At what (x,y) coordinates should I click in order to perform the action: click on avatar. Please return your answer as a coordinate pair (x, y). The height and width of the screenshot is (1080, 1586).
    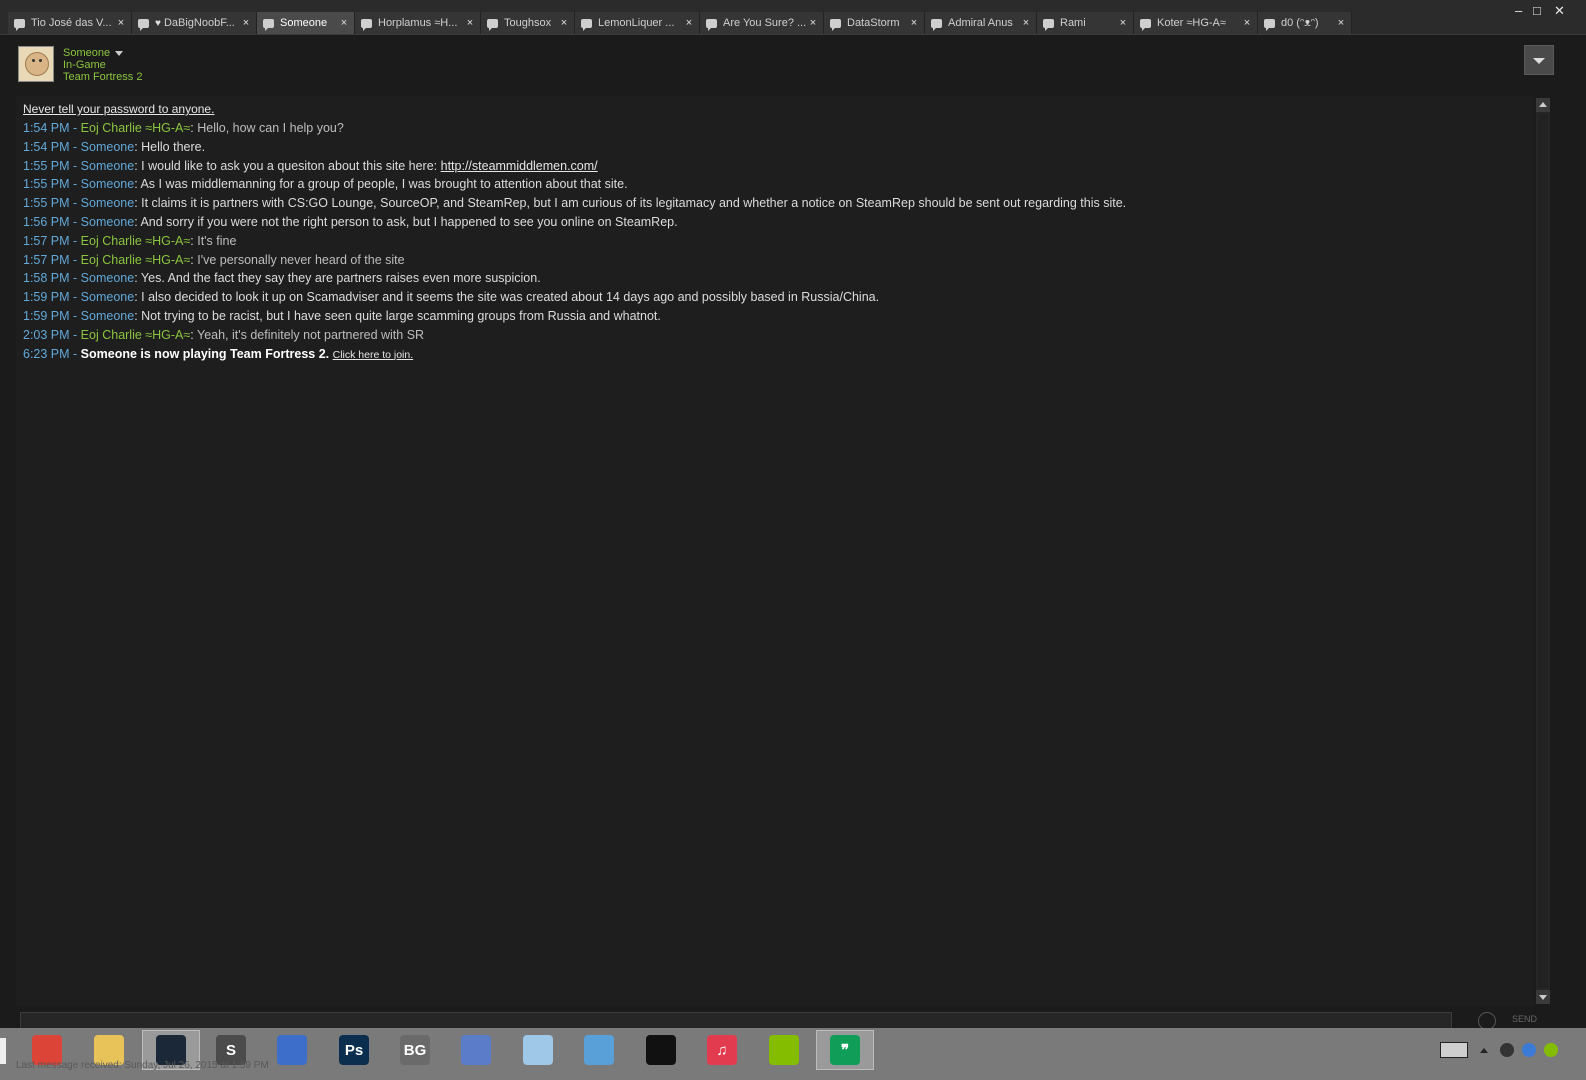
    Looking at the image, I should click on (36, 64).